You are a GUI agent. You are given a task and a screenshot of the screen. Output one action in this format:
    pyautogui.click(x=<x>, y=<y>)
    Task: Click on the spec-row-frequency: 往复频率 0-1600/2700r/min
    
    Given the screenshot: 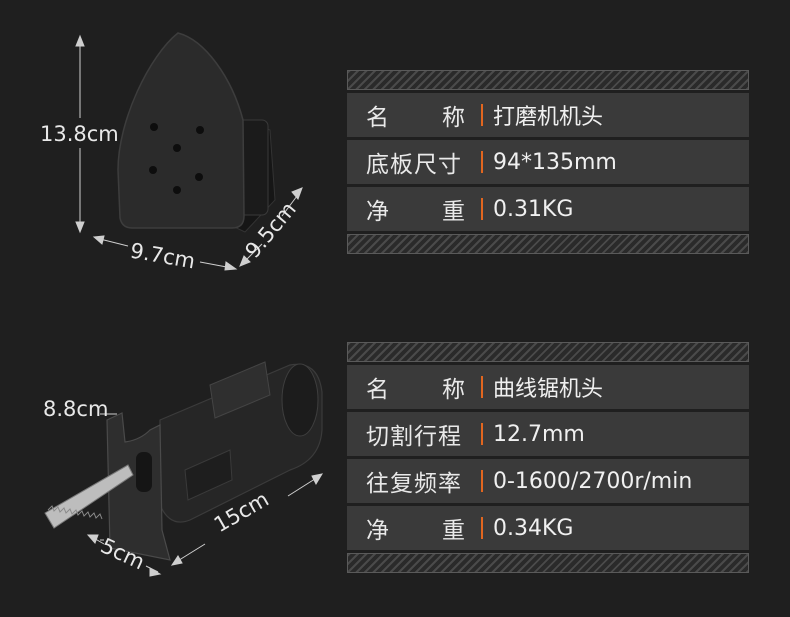 What is the action you would take?
    pyautogui.click(x=548, y=481)
    